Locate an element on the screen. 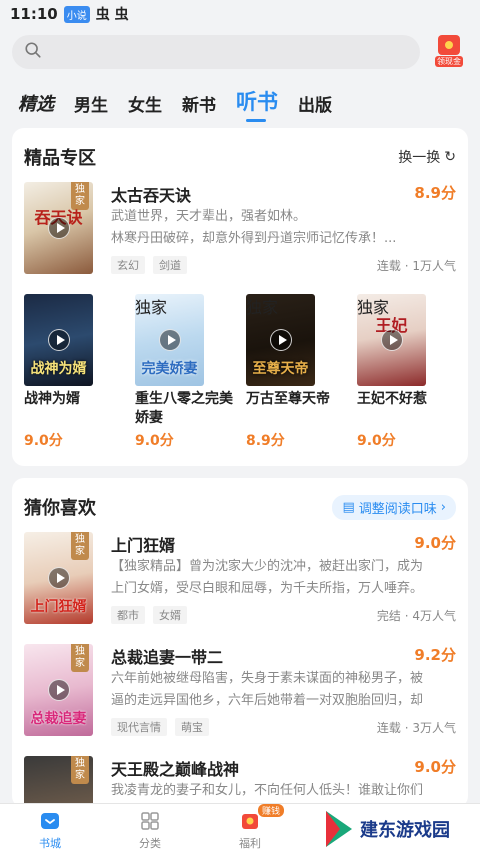 The image size is (480, 853). grid-book: 独家 完美娇妻 重生八零之完美娇妻 9.0分 is located at coordinates (190, 372).